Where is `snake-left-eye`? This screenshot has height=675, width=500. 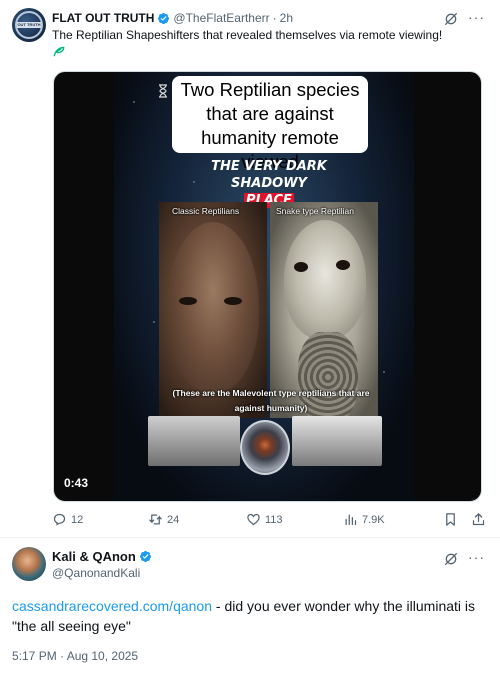
snake-left-eye is located at coordinates (301, 267).